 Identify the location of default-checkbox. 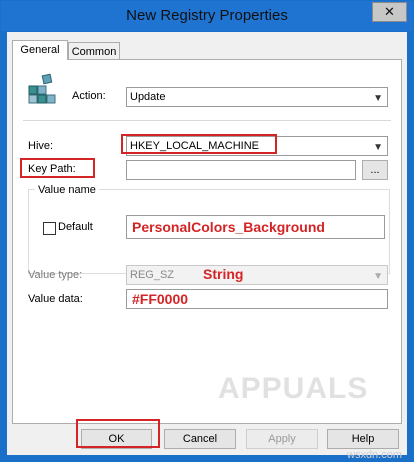
(49, 228).